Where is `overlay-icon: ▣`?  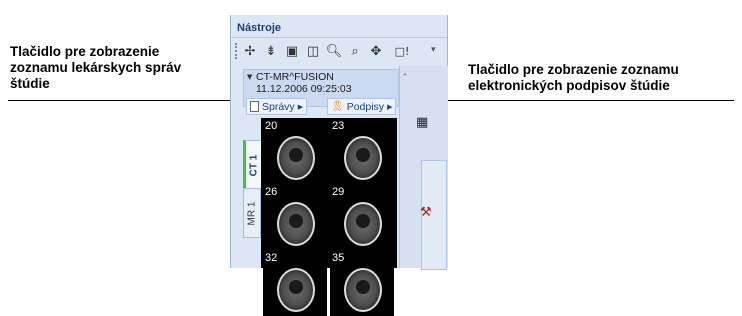
overlay-icon: ▣ is located at coordinates (292, 51).